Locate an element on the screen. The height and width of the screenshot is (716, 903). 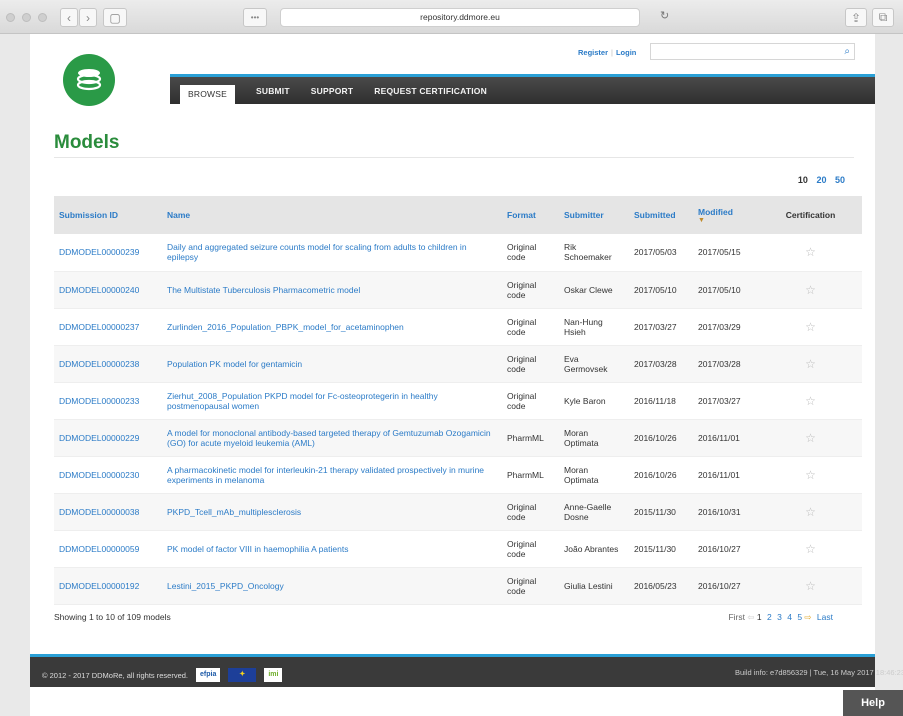
tab-browse: BROWSE is located at coordinates (207, 94).